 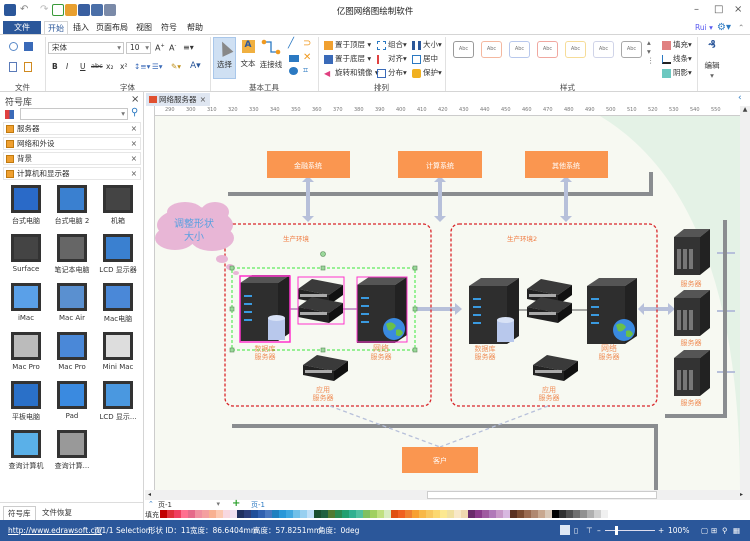 What do you see at coordinates (144, 27) in the screenshot?
I see `tab-view: 视图` at bounding box center [144, 27].